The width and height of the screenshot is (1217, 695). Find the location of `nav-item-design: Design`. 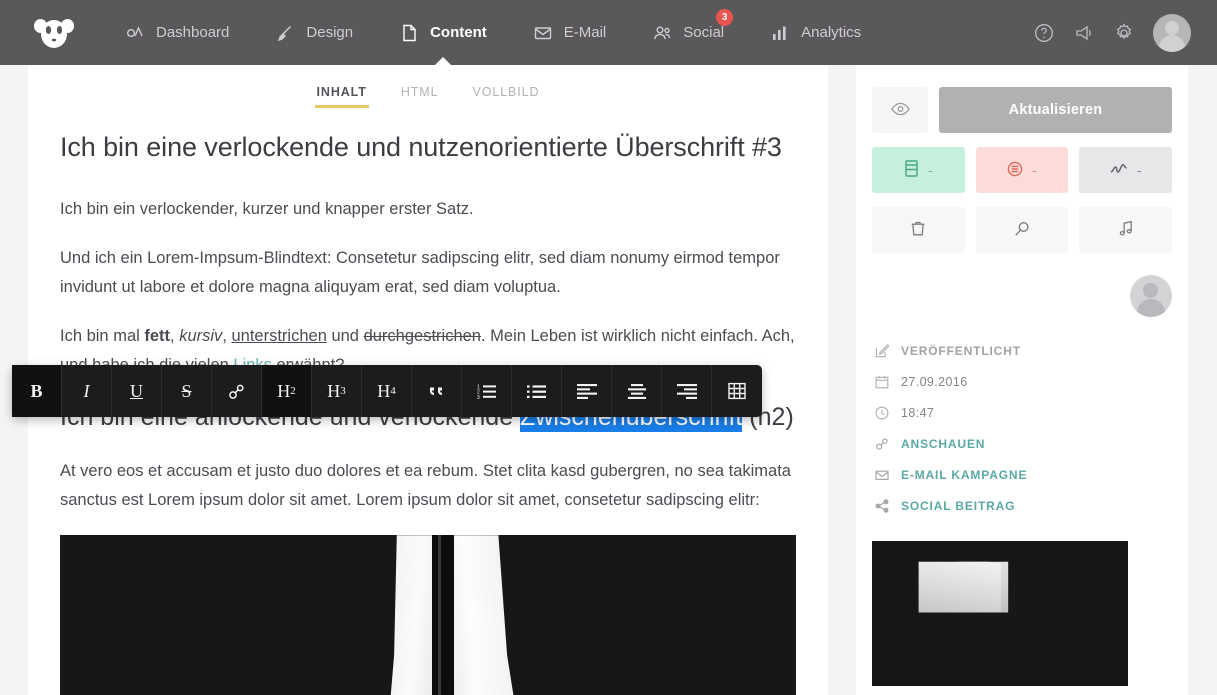

nav-item-design: Design is located at coordinates (314, 32).